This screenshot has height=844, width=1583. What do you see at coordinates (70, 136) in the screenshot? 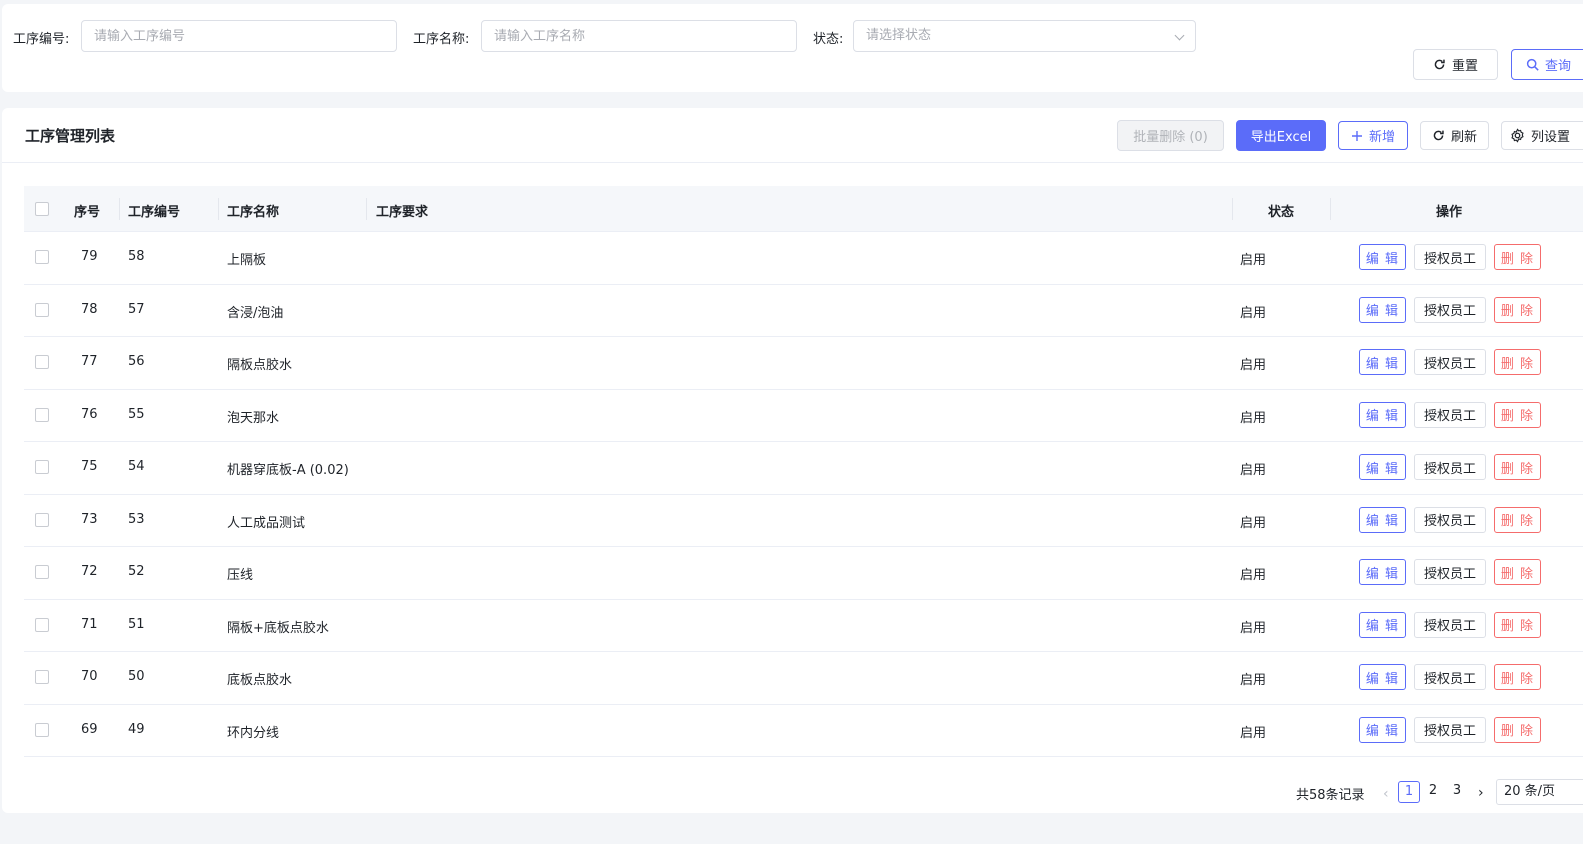
I see `list-title: 工序管理列表` at bounding box center [70, 136].